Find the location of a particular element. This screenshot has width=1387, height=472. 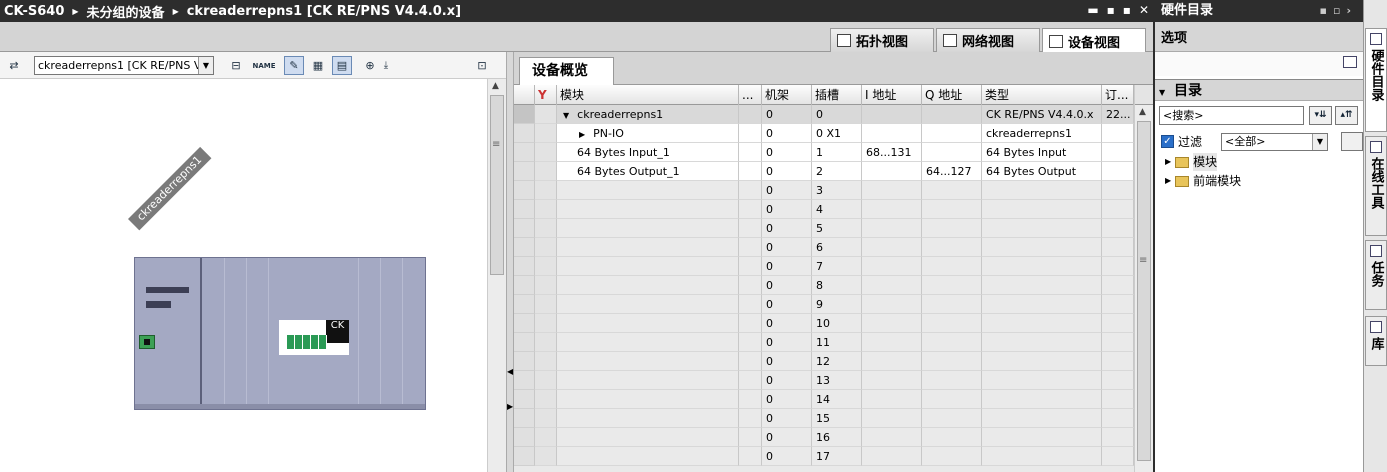

cell-module: ▼ ckreaderrepns1 is located at coordinates (648, 114).